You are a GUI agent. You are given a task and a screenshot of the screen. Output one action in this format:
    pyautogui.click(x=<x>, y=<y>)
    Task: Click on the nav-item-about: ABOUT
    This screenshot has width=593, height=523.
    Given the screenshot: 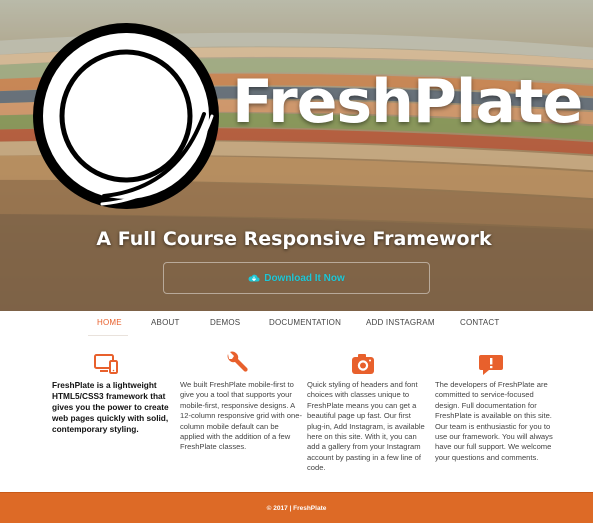 What is the action you would take?
    pyautogui.click(x=165, y=322)
    